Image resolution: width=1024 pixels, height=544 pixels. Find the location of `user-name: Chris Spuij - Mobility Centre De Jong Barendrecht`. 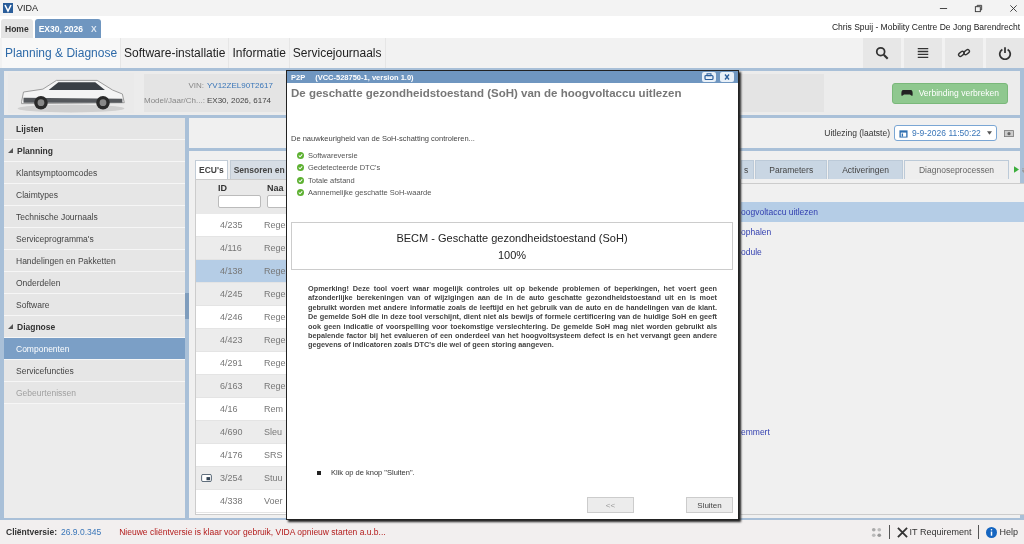

user-name: Chris Spuij - Mobility Centre De Jong Barendrecht is located at coordinates (925, 27).